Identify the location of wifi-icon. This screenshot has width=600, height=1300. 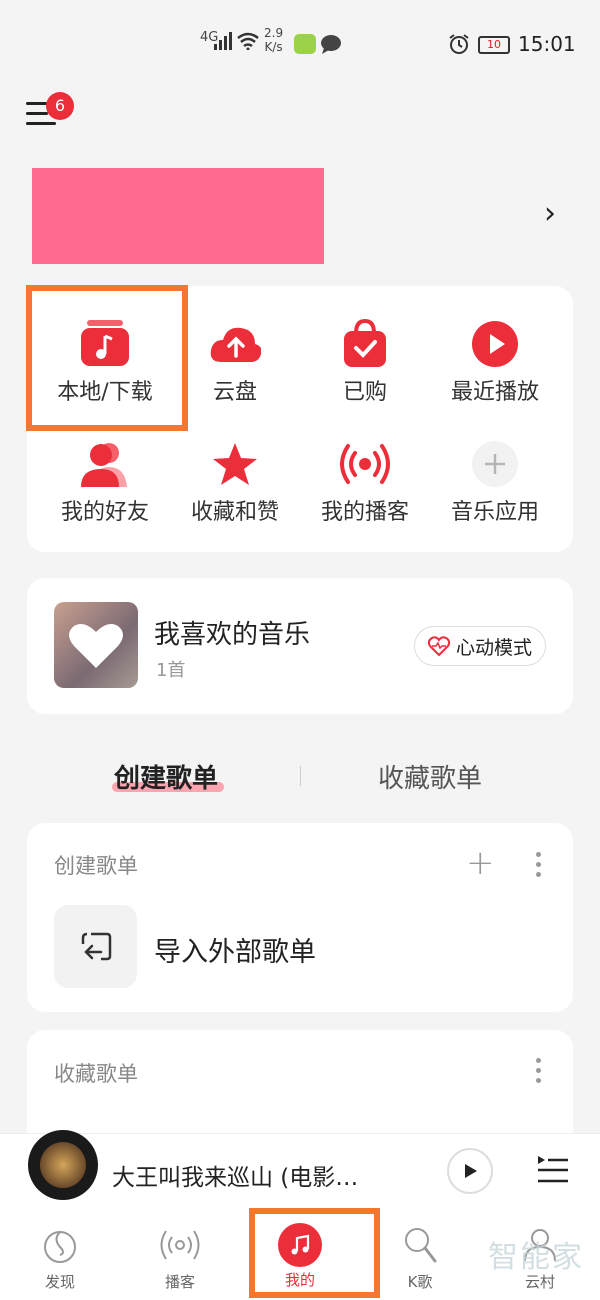
(248, 41).